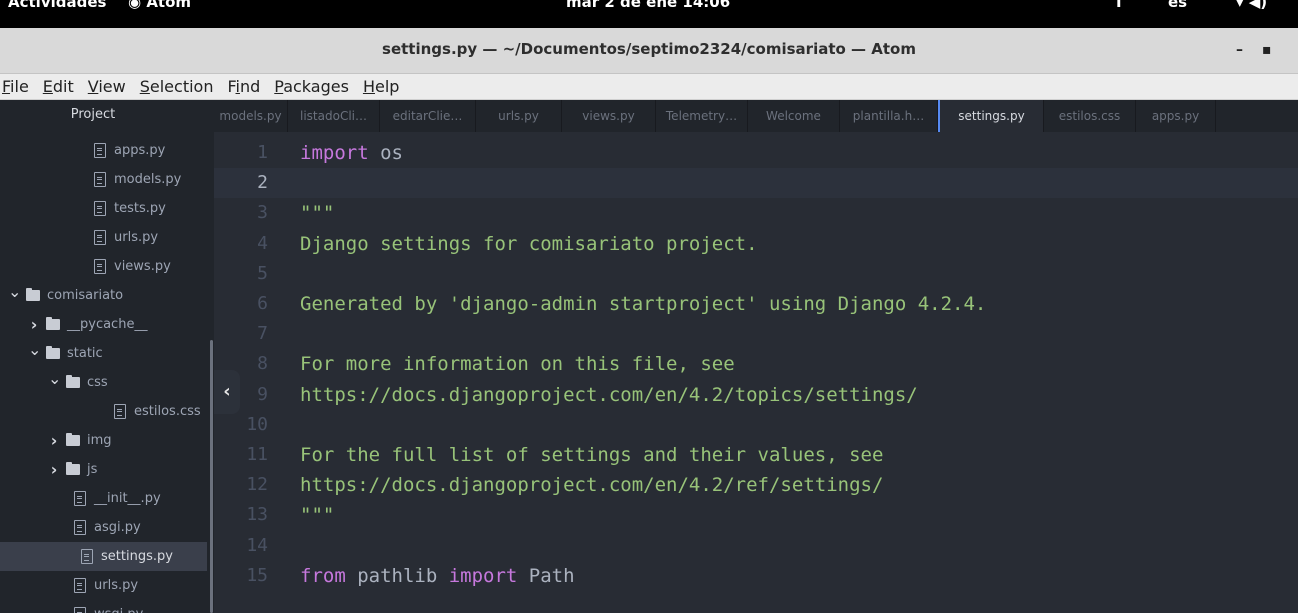 This screenshot has width=1298, height=613. Describe the element at coordinates (116, 585) in the screenshot. I see `tree-item-label: urls.py` at that location.